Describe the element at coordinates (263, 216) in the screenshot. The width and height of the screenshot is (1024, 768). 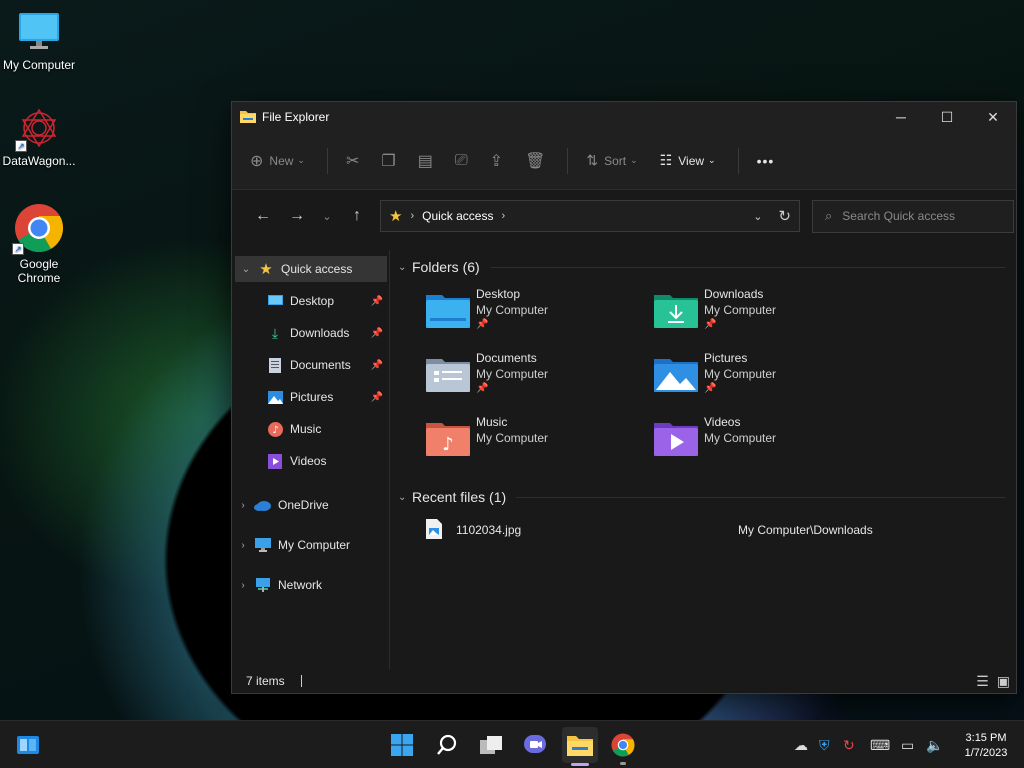
I see `back-button: ←` at that location.